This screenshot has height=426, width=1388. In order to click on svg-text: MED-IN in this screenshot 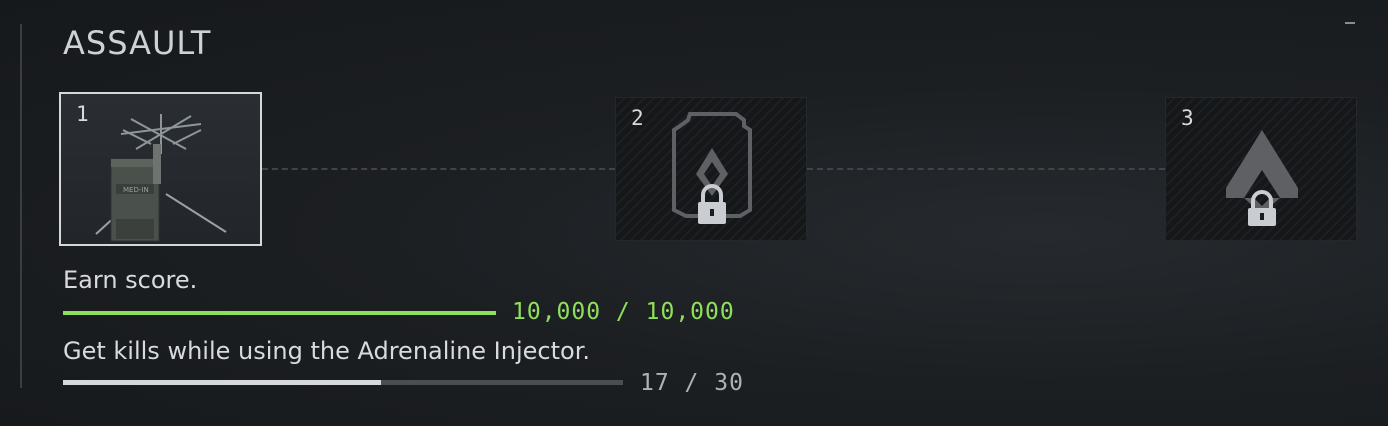, I will do `click(136, 190)`.